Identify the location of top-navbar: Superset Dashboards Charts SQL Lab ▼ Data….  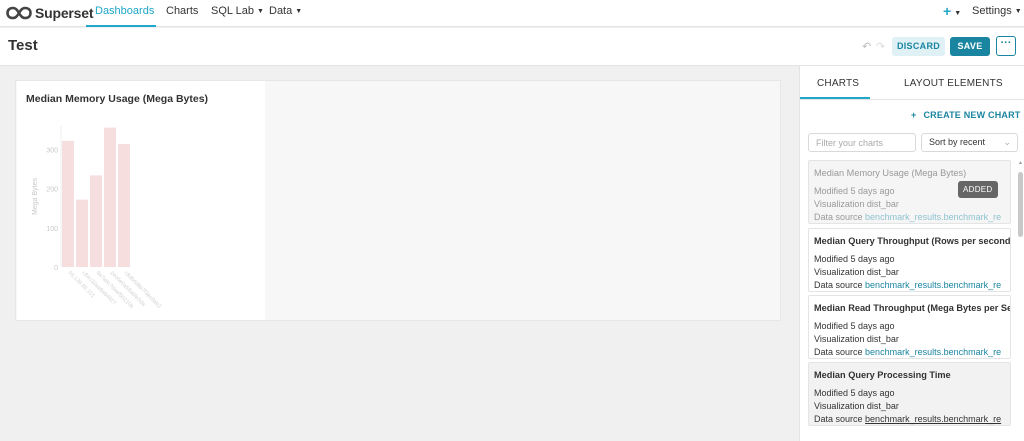
(512, 13).